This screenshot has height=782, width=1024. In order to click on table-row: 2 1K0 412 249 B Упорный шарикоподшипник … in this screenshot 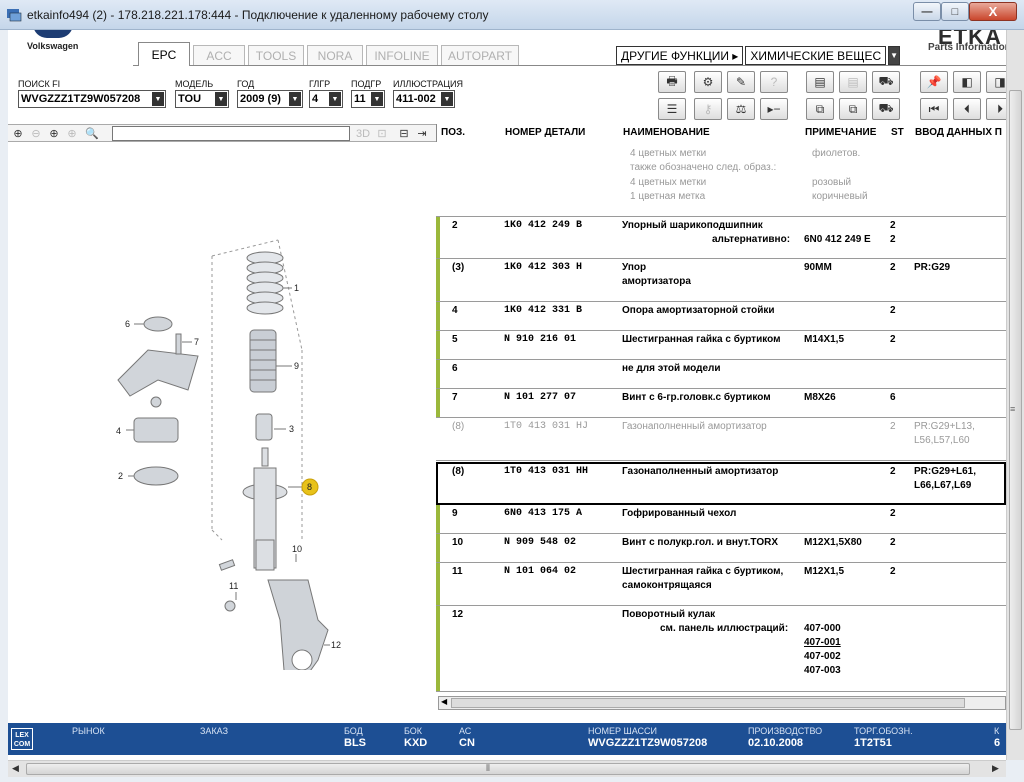, I will do `click(721, 237)`.